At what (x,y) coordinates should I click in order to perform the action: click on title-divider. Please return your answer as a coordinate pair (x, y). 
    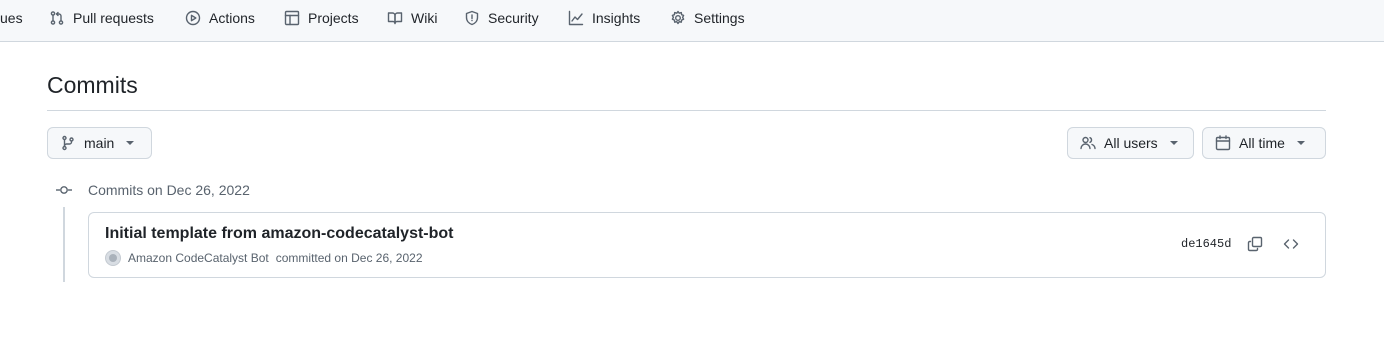
    Looking at the image, I should click on (686, 110).